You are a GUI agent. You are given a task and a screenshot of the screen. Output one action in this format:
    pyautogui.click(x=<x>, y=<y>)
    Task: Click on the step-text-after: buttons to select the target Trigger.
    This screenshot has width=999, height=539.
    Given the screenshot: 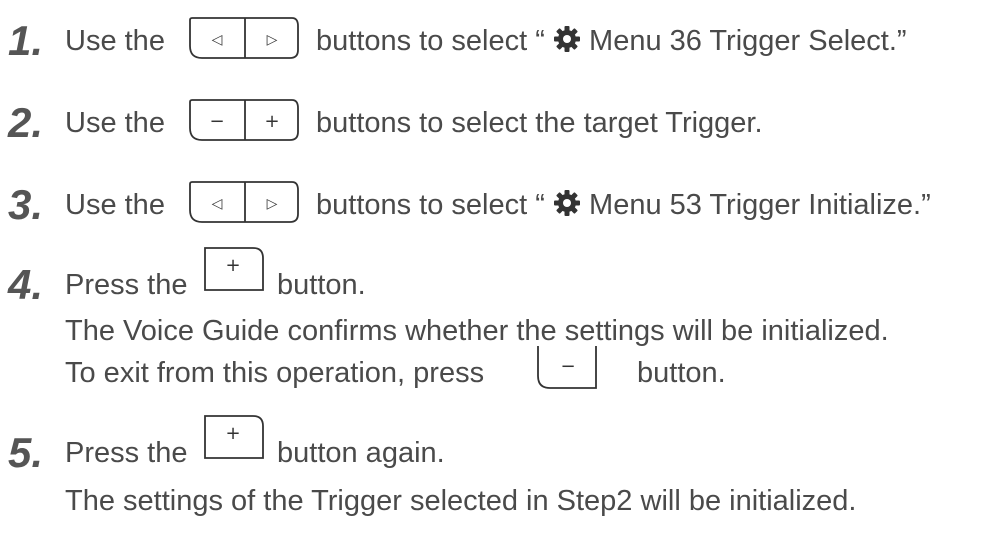 What is the action you would take?
    pyautogui.click(x=539, y=123)
    